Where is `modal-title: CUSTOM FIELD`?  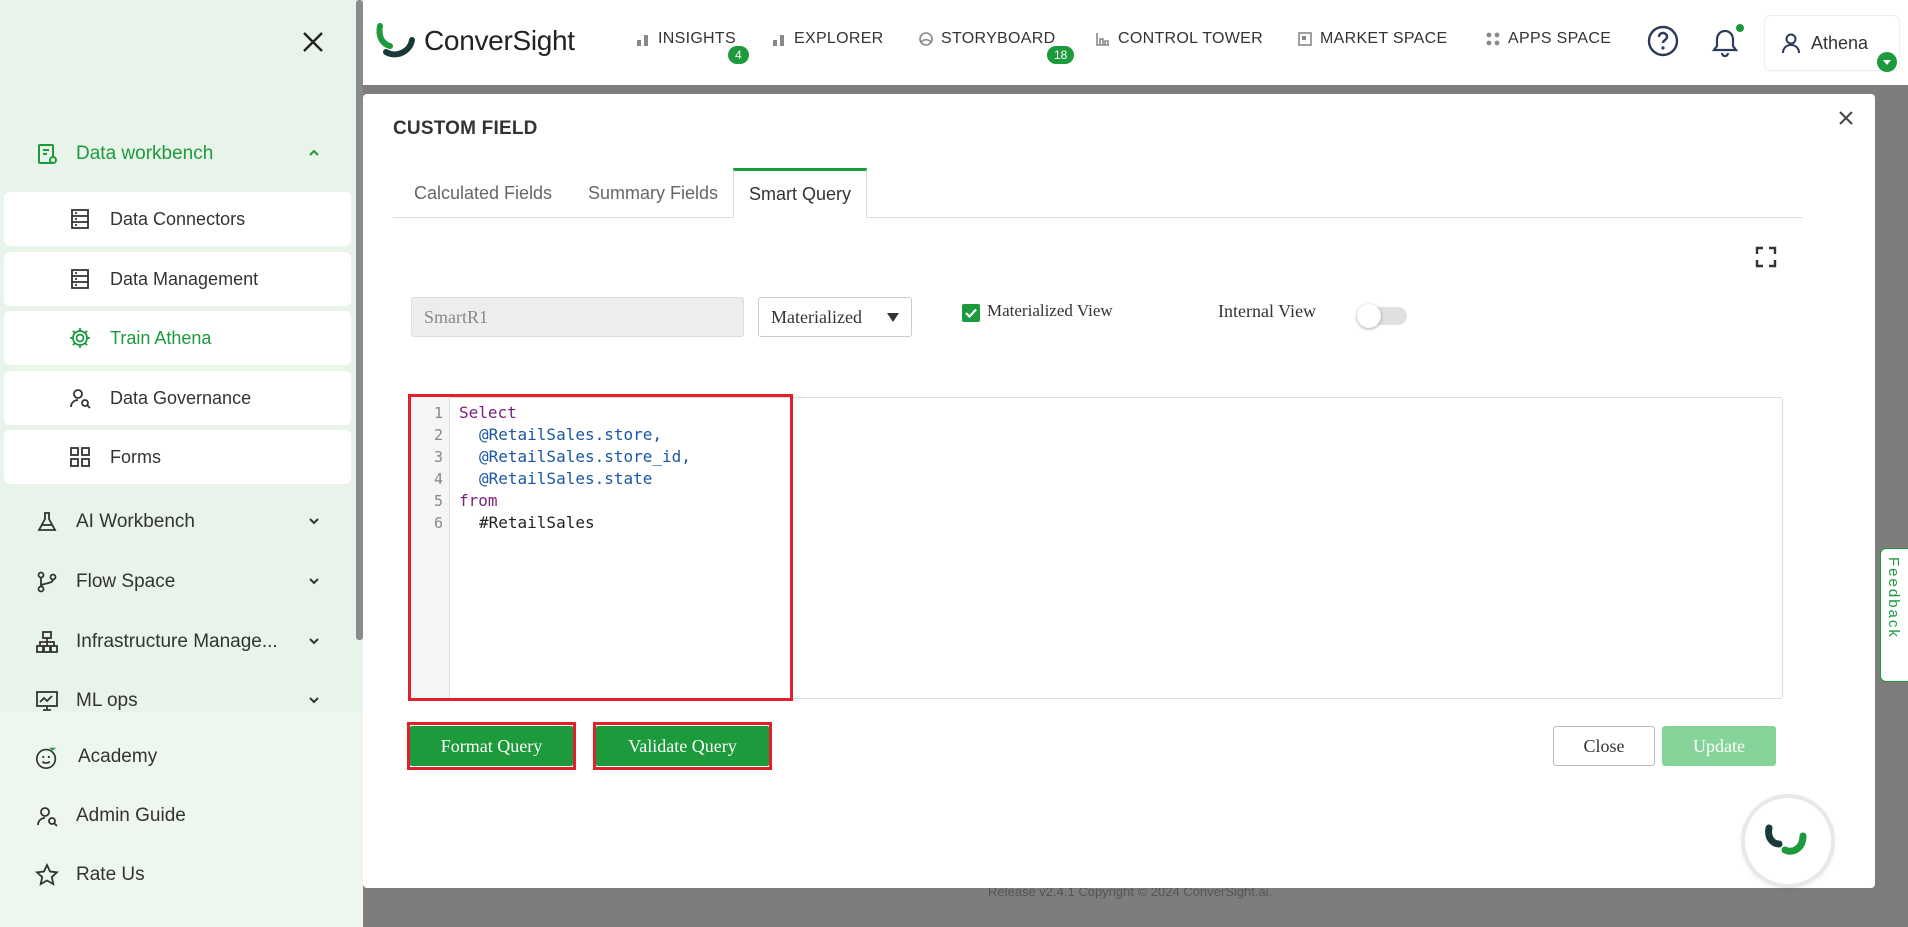 modal-title: CUSTOM FIELD is located at coordinates (465, 128).